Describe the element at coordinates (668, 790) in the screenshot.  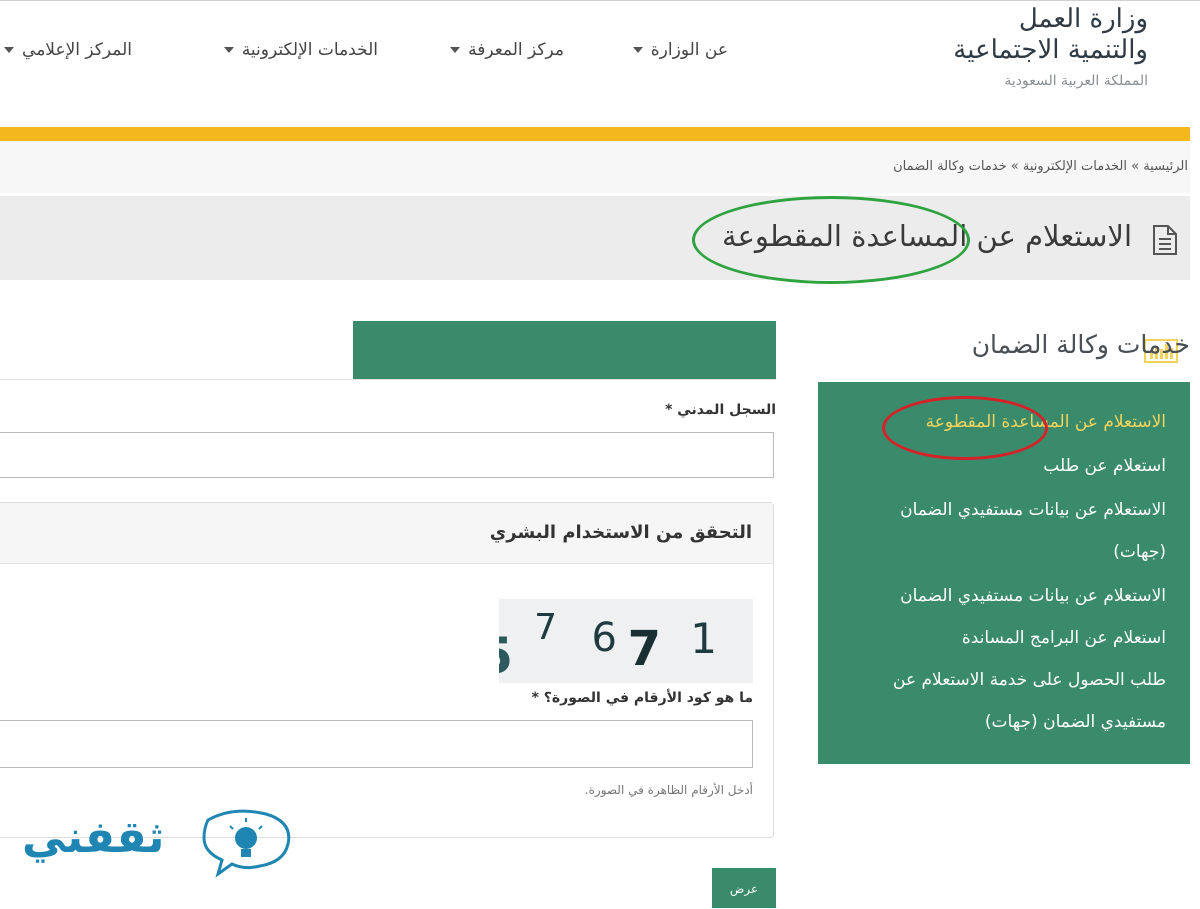
I see `captcha-hint: أدخل الأرقام الظاهرة في الصورة.` at that location.